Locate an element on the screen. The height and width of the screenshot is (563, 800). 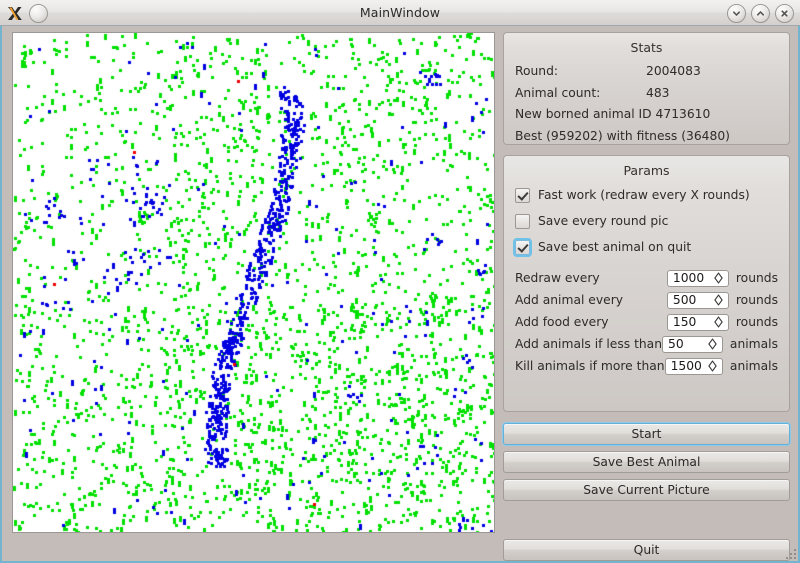
resize-grip is located at coordinates (791, 554).